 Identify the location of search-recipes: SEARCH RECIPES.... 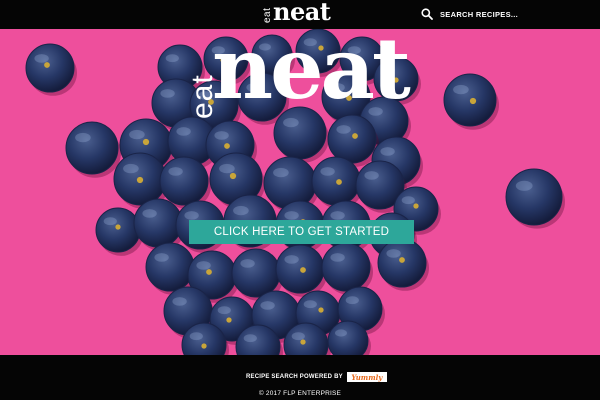
(469, 14).